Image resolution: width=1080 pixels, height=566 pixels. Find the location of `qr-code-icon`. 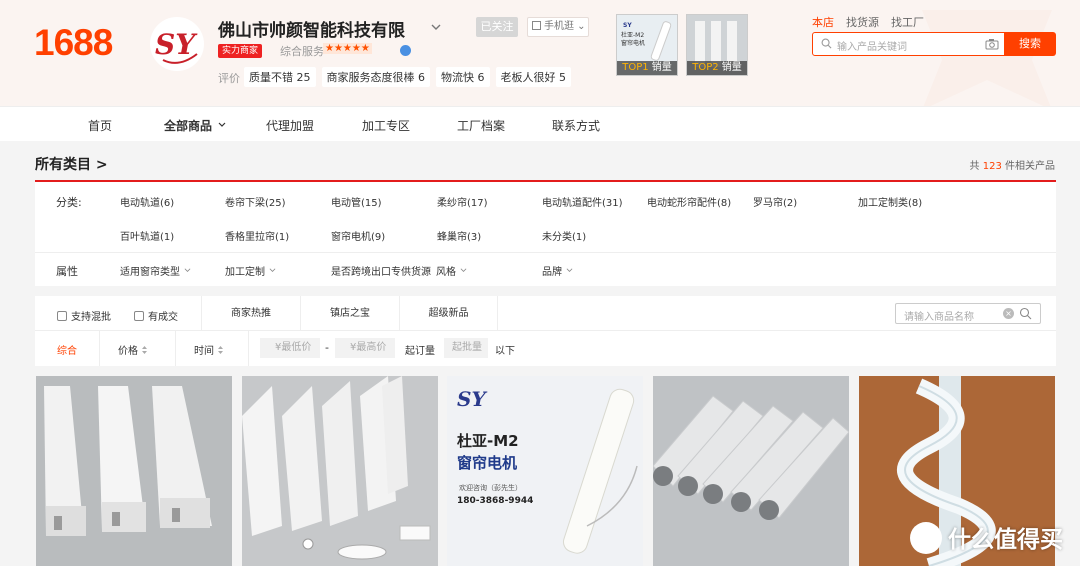

qr-code-icon is located at coordinates (536, 25).